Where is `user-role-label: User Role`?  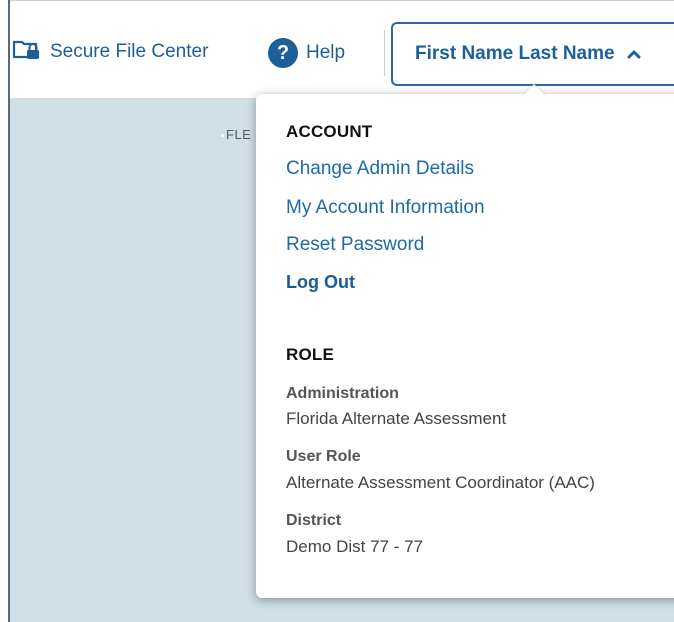 user-role-label: User Role is located at coordinates (323, 456).